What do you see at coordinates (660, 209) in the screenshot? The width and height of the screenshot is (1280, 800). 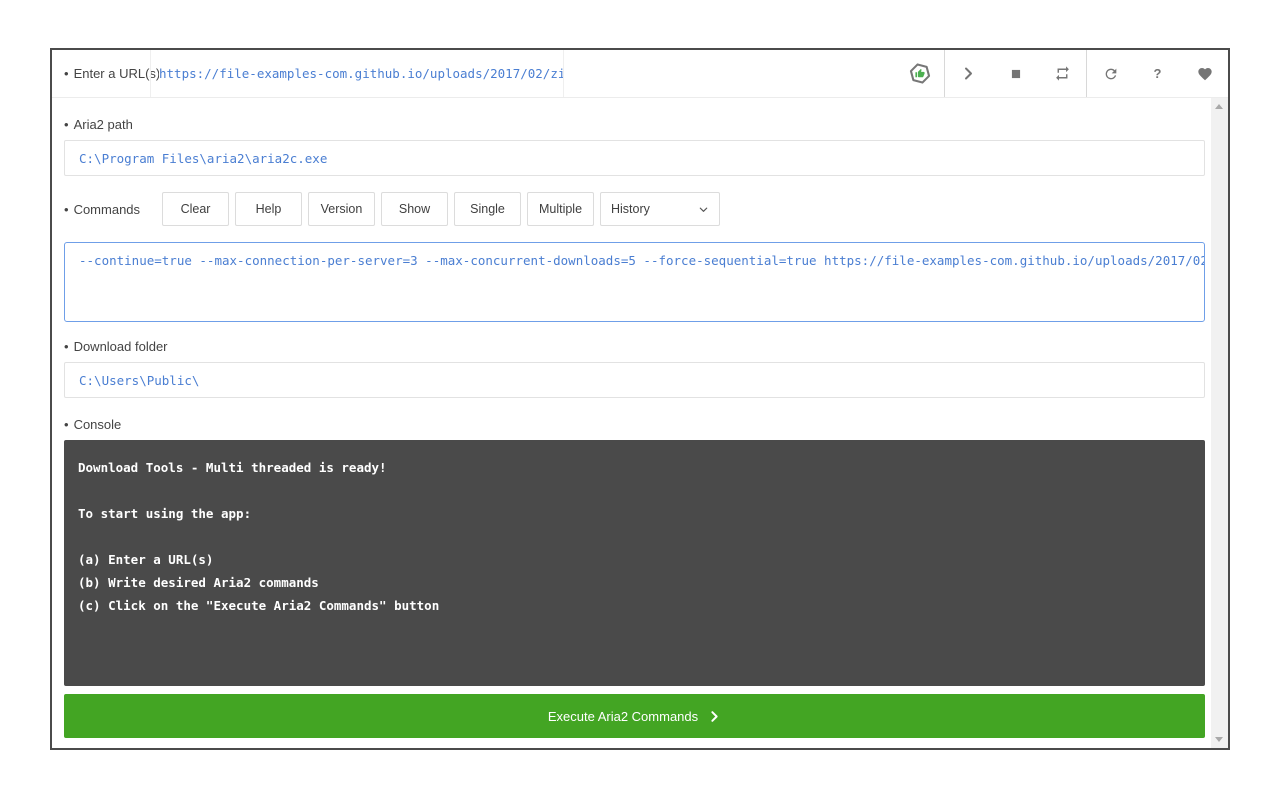 I see `history-select: History` at bounding box center [660, 209].